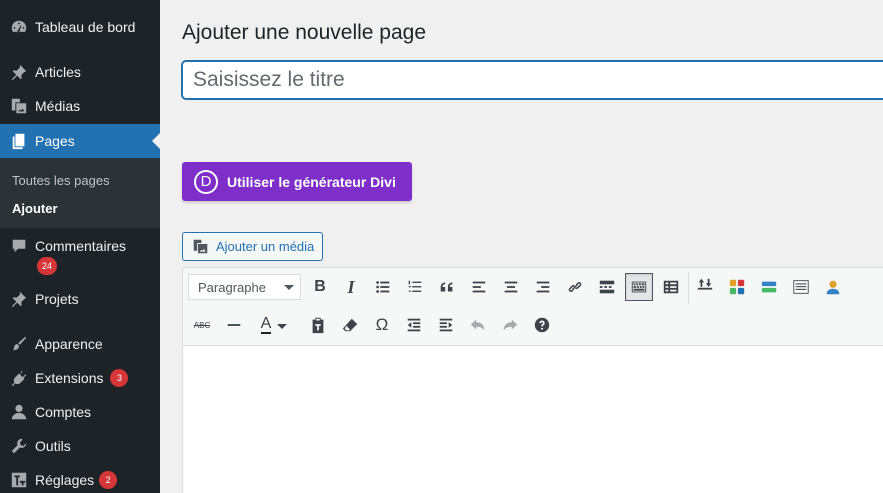 This screenshot has height=493, width=883. Describe the element at coordinates (18, 412) in the screenshot. I see `user-icon` at that location.